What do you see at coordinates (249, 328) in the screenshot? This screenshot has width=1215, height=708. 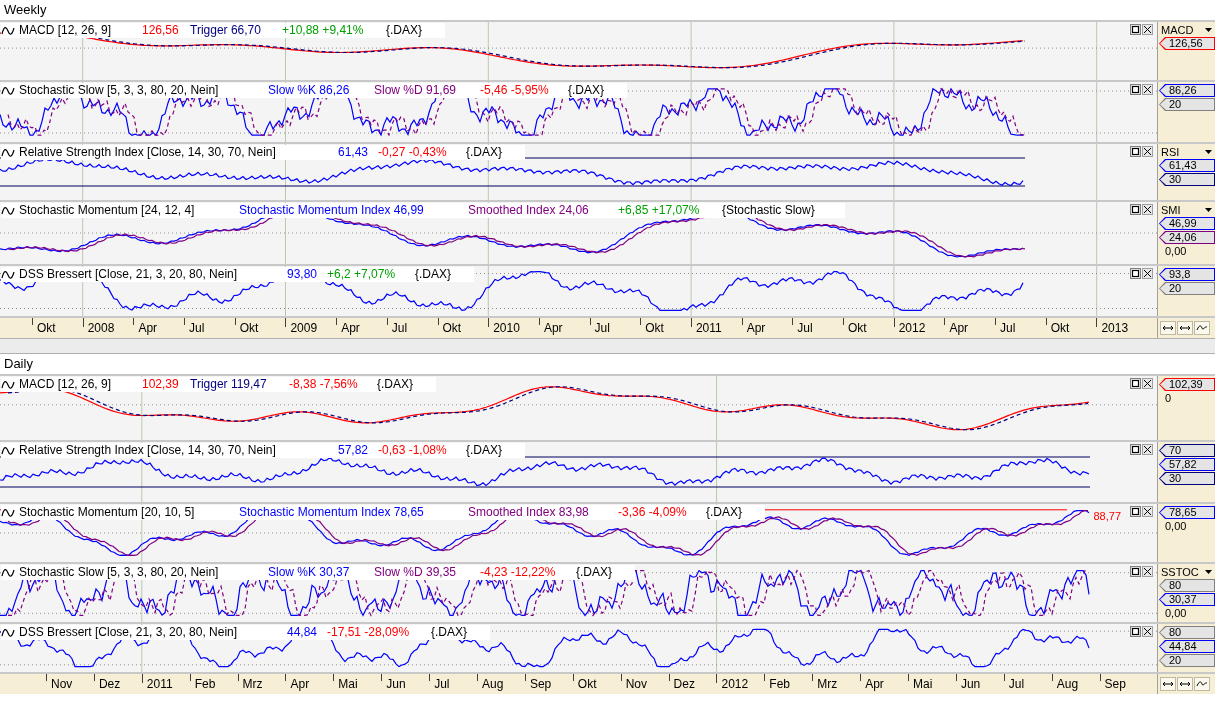 I see `axis-month-label: Okt` at bounding box center [249, 328].